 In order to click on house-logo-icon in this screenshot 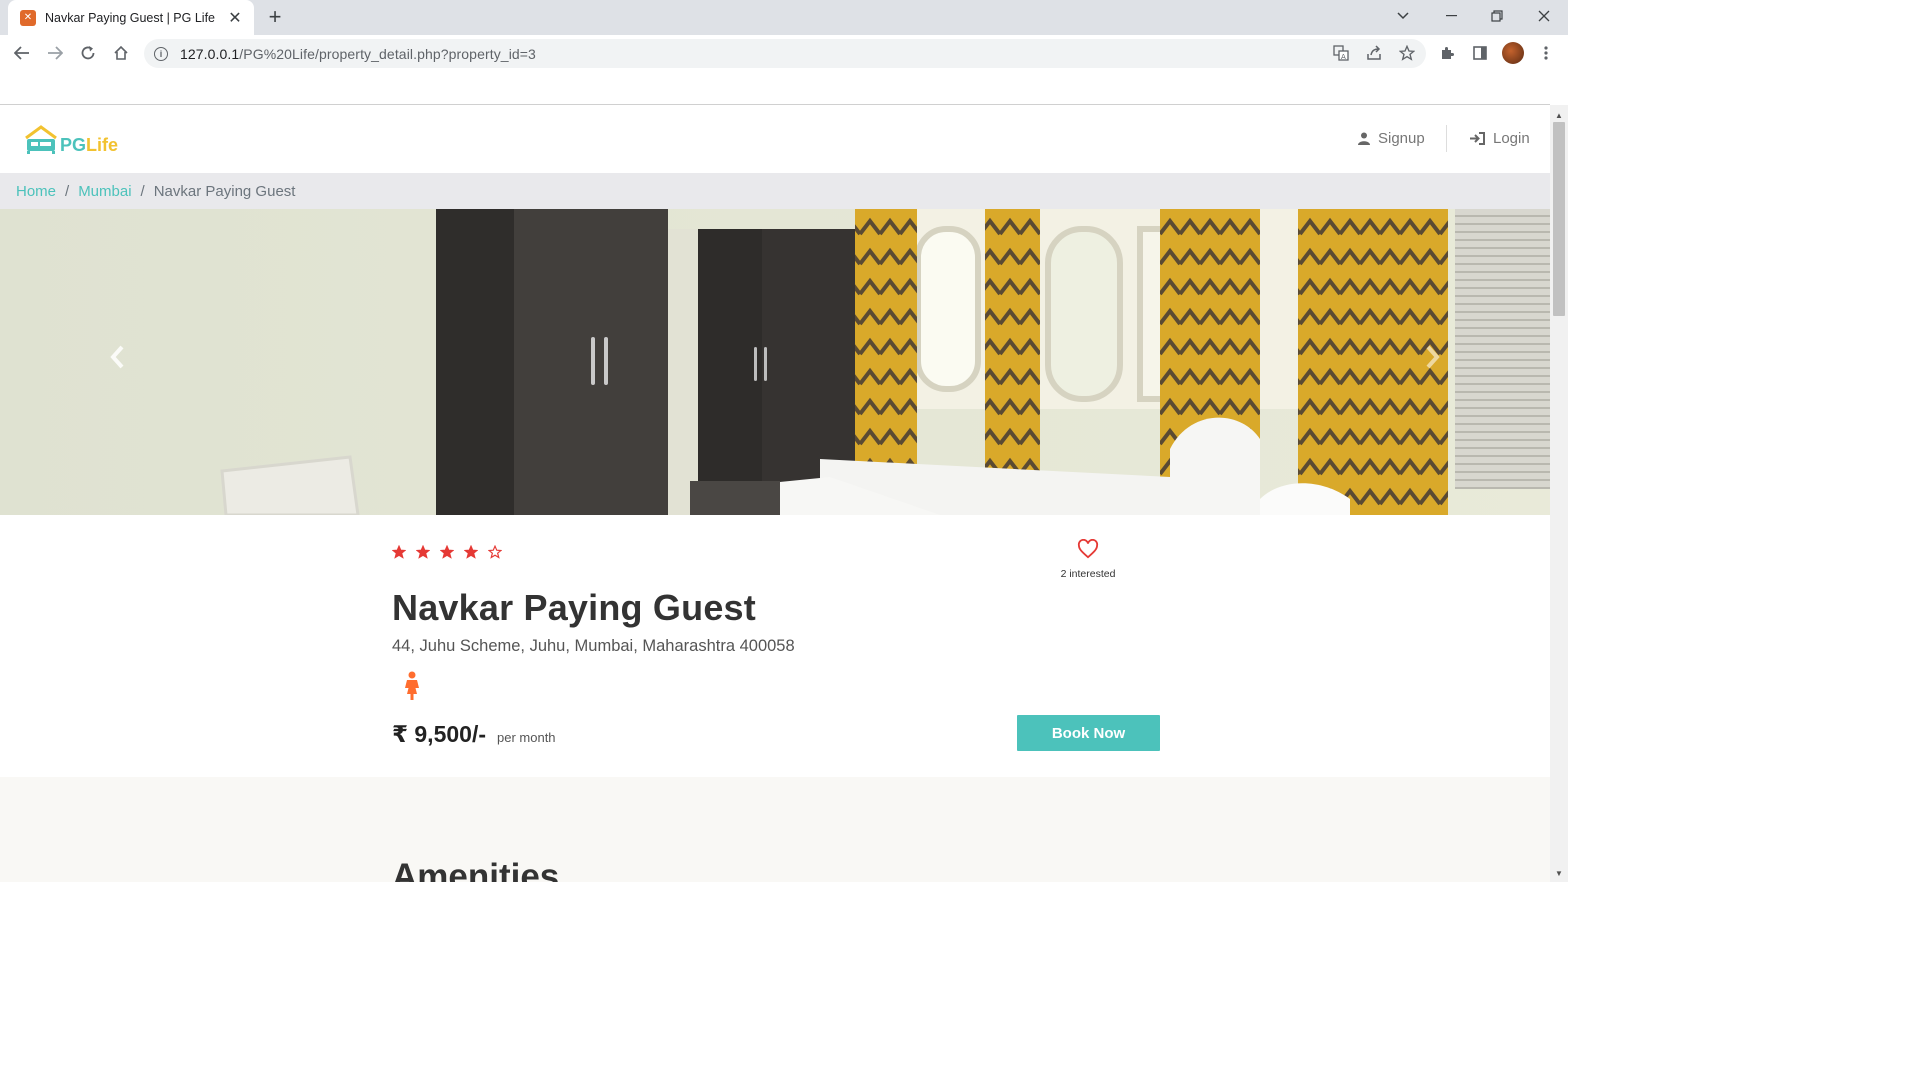, I will do `click(41, 139)`.